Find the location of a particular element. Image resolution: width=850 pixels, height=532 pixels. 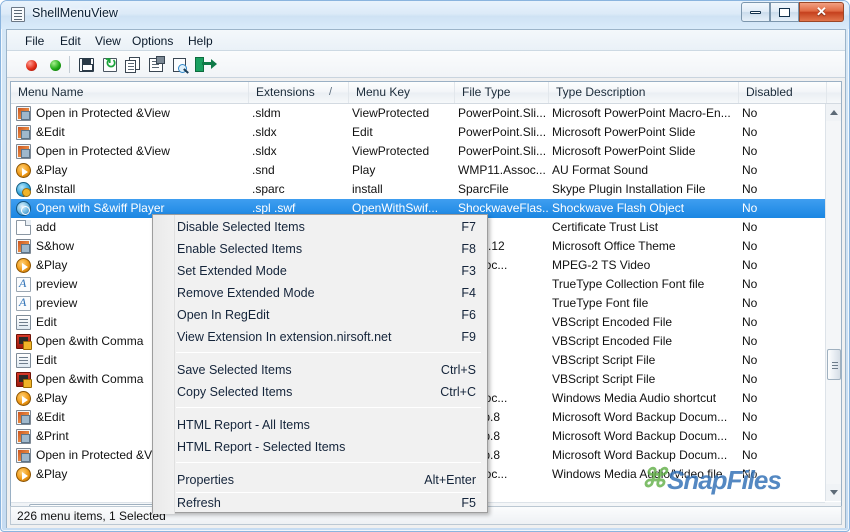

menu-item-remove-extended-mode: Remove Extended Mode F4 is located at coordinates (321, 293).